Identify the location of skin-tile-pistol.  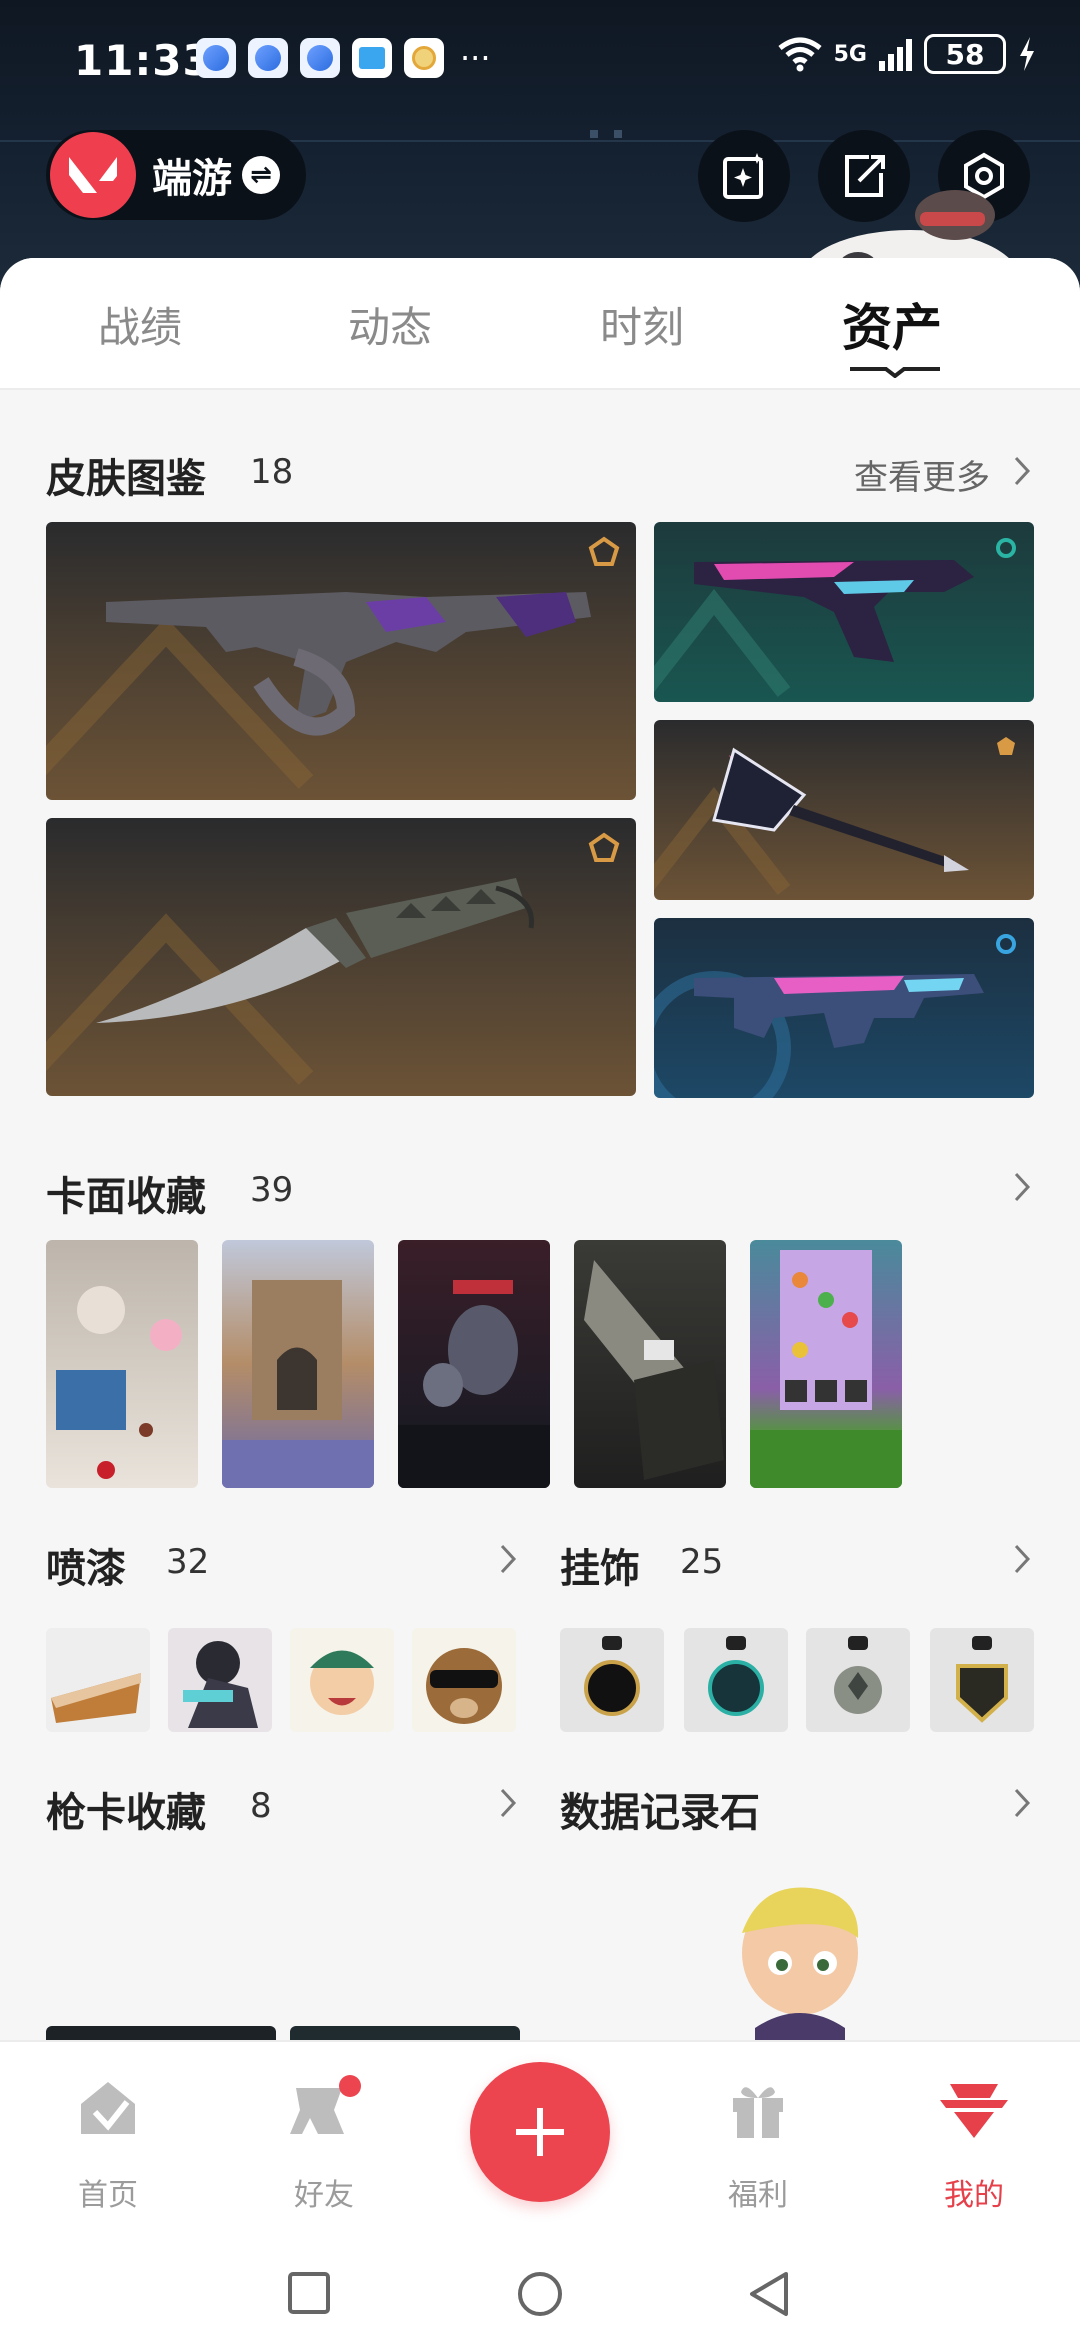
(844, 612).